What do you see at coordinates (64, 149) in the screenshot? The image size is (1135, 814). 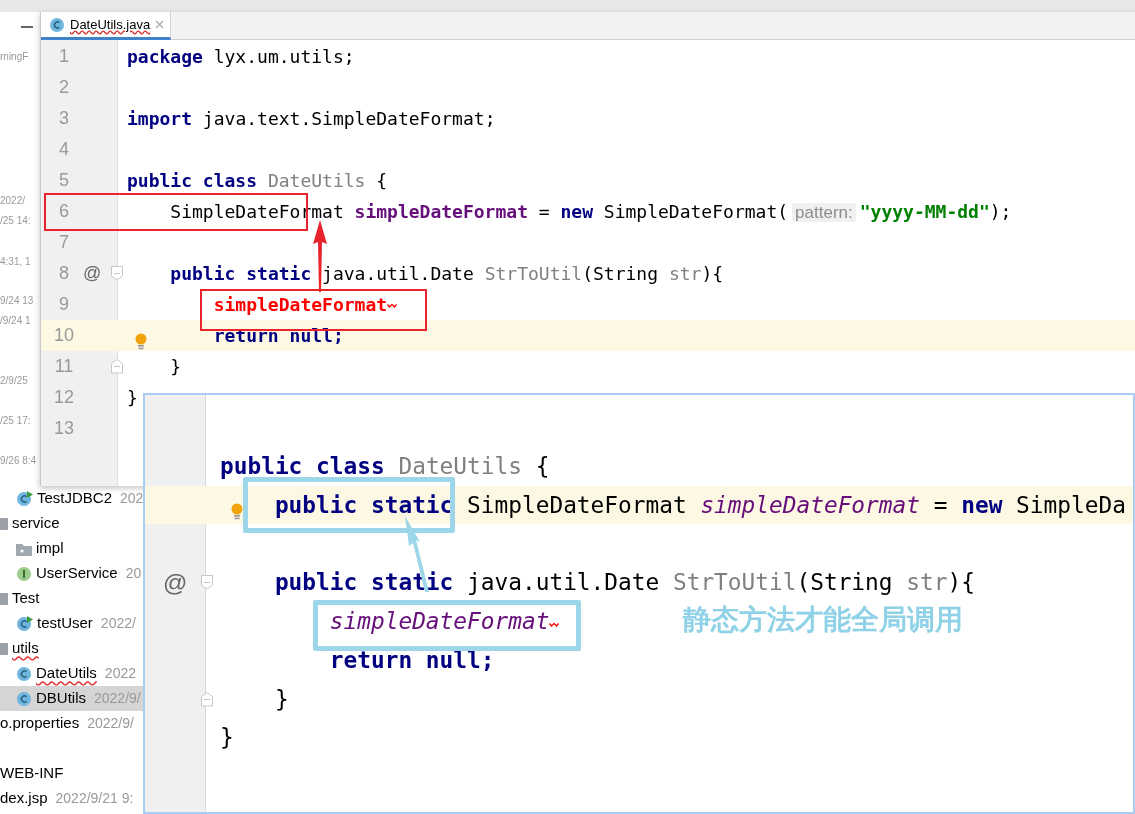 I see `line-number: 4` at bounding box center [64, 149].